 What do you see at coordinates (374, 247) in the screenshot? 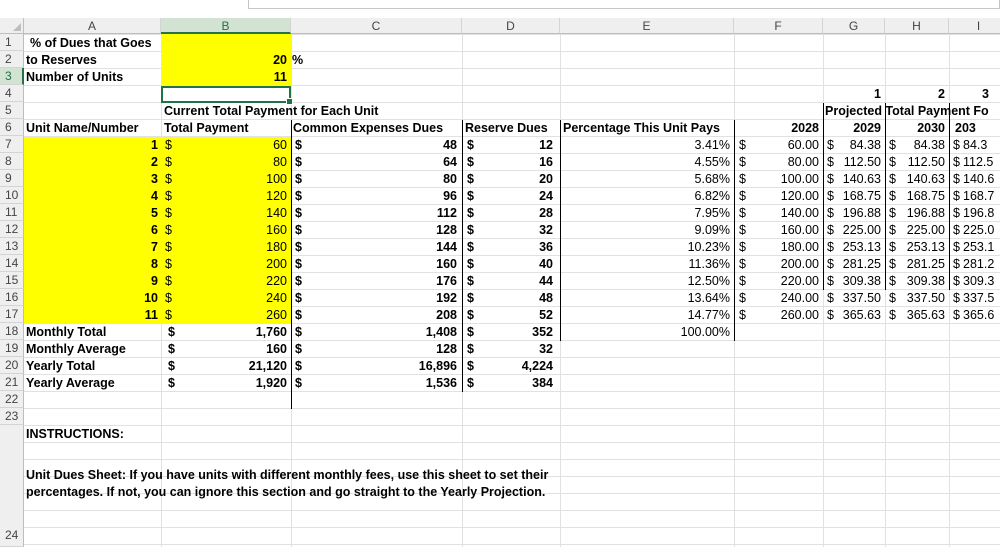
I see `unit-common-dues: 144` at bounding box center [374, 247].